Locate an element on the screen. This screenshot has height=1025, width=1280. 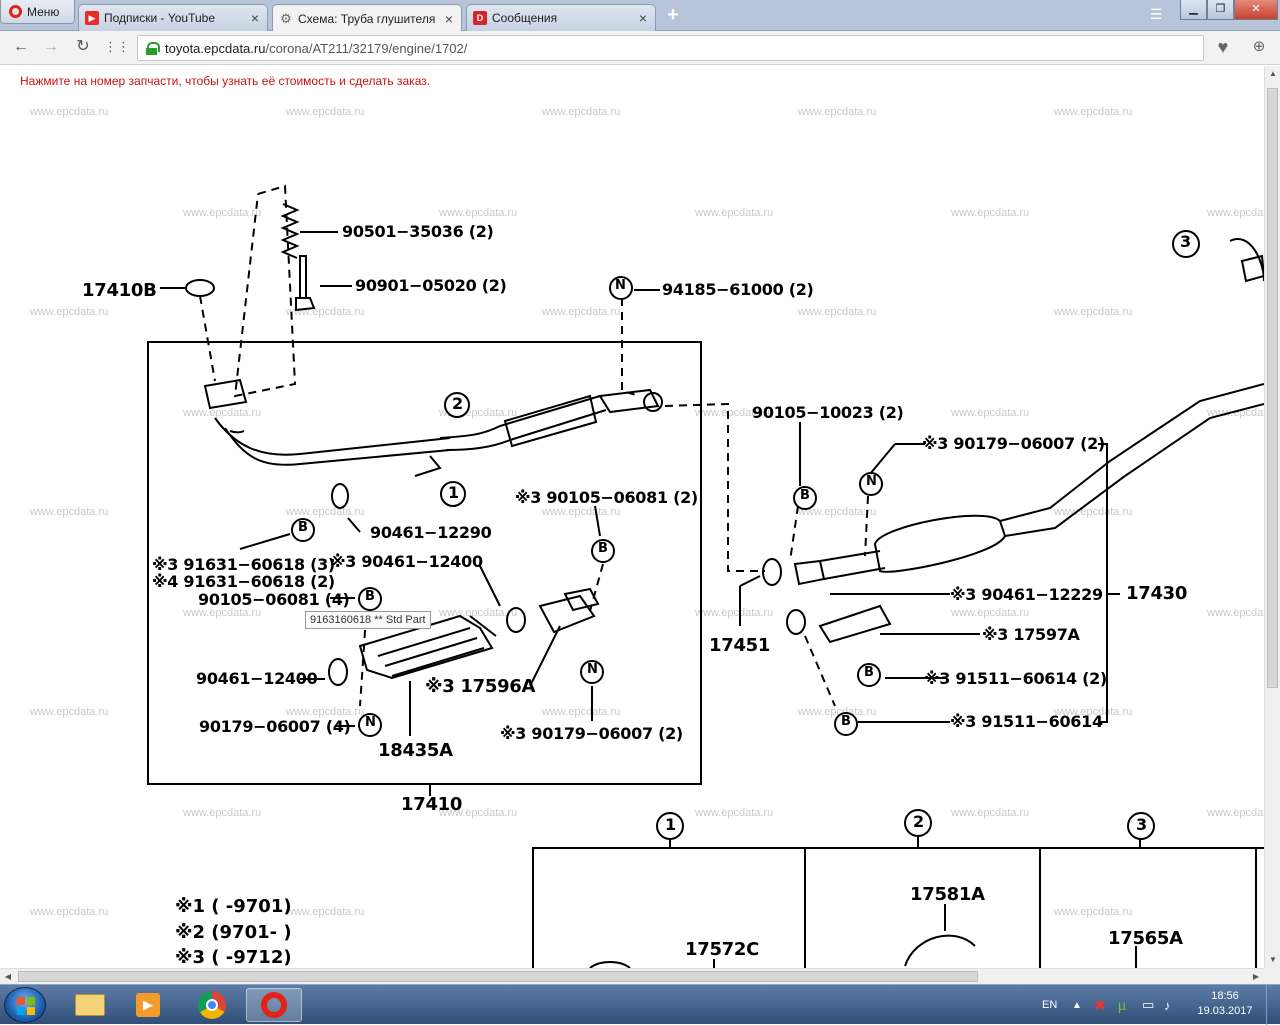
vertical-scroll-thumb is located at coordinates (1272, 388).